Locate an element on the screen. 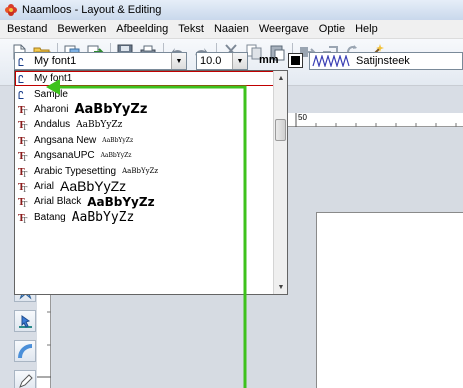  ruler-ticks is located at coordinates (376, 120).